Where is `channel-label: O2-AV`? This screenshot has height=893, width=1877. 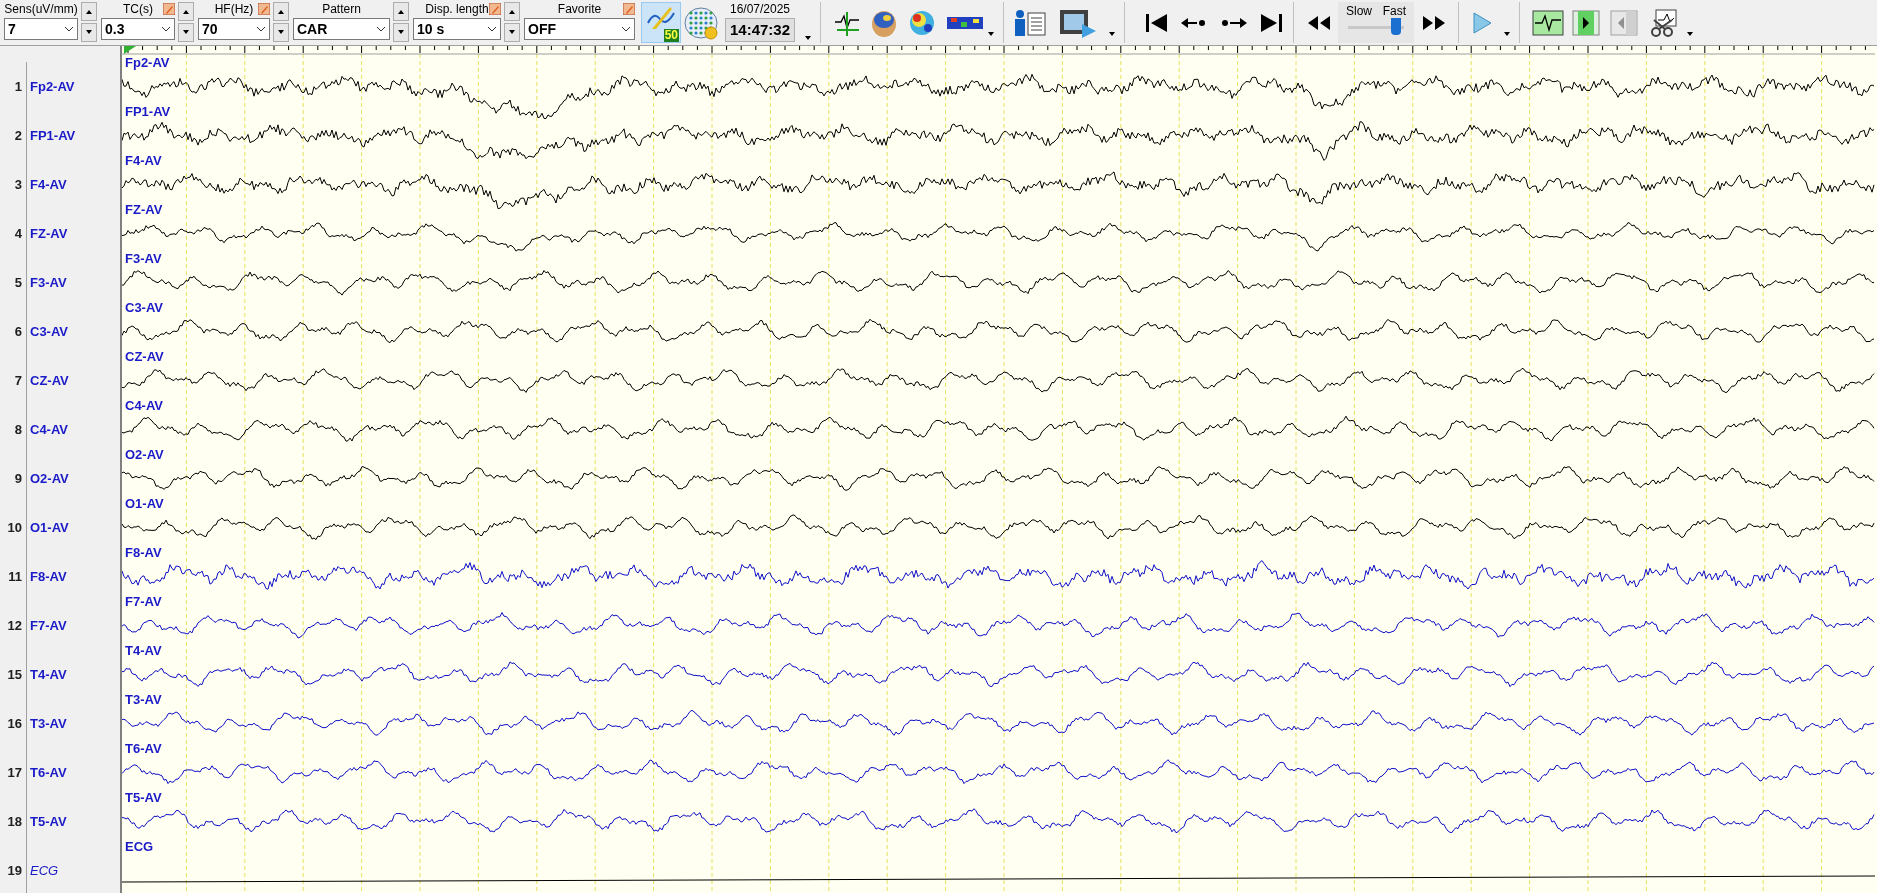
channel-label: O2-AV is located at coordinates (47, 478).